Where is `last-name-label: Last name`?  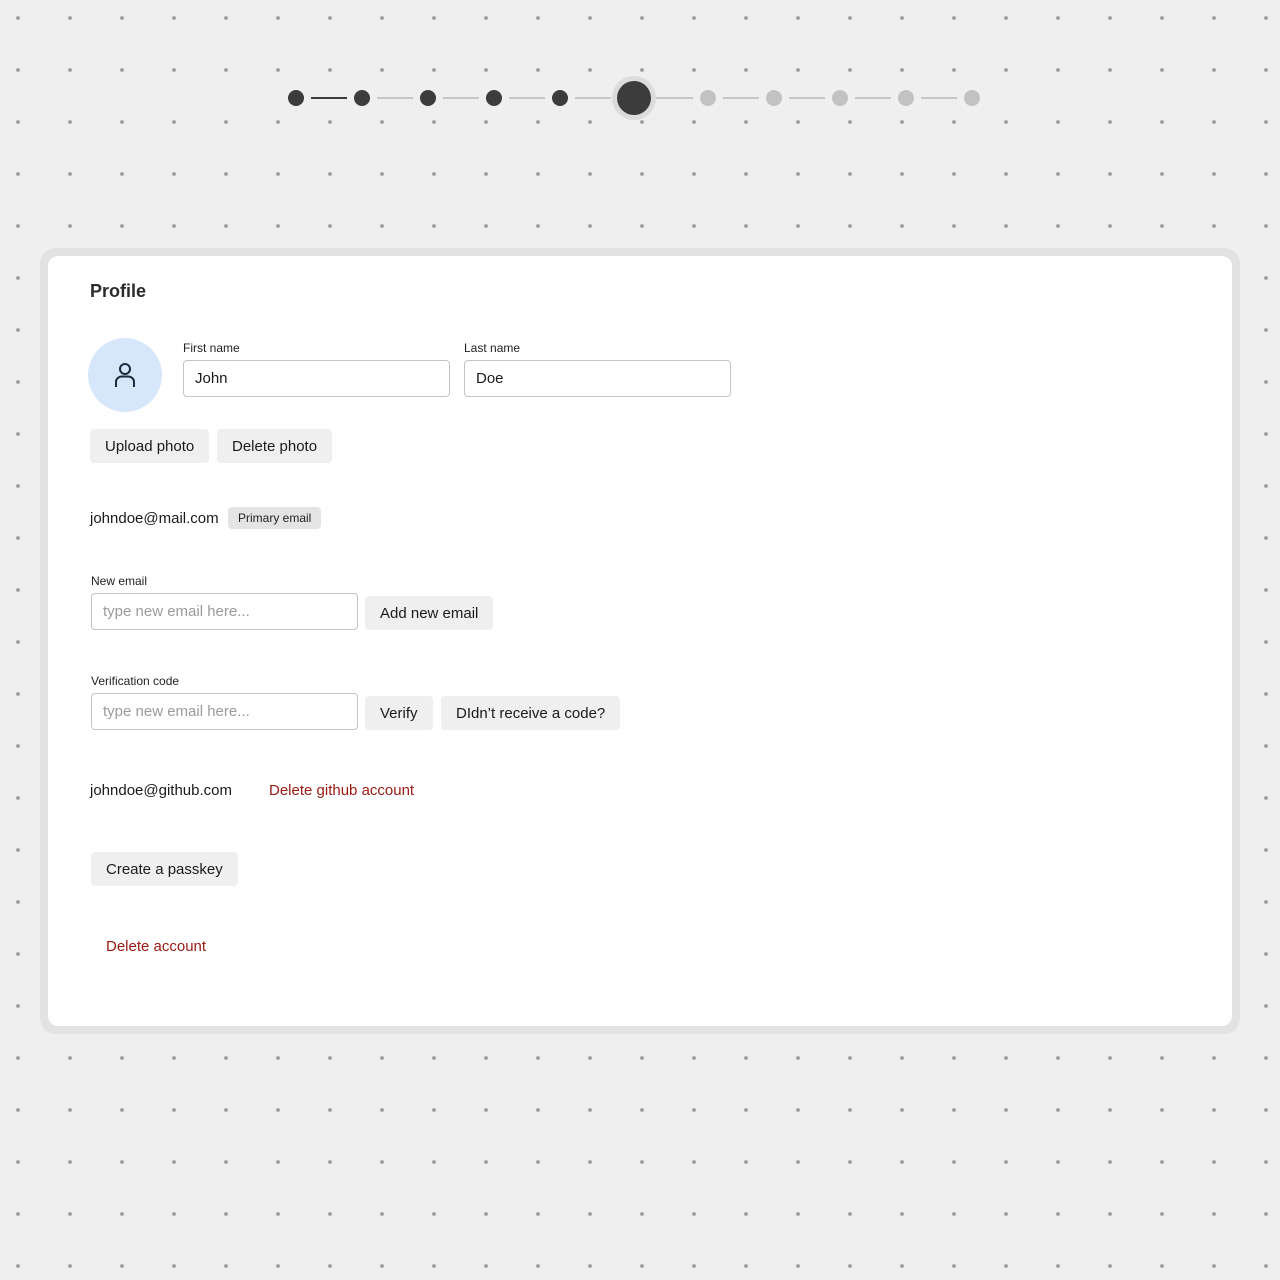 last-name-label: Last name is located at coordinates (492, 348).